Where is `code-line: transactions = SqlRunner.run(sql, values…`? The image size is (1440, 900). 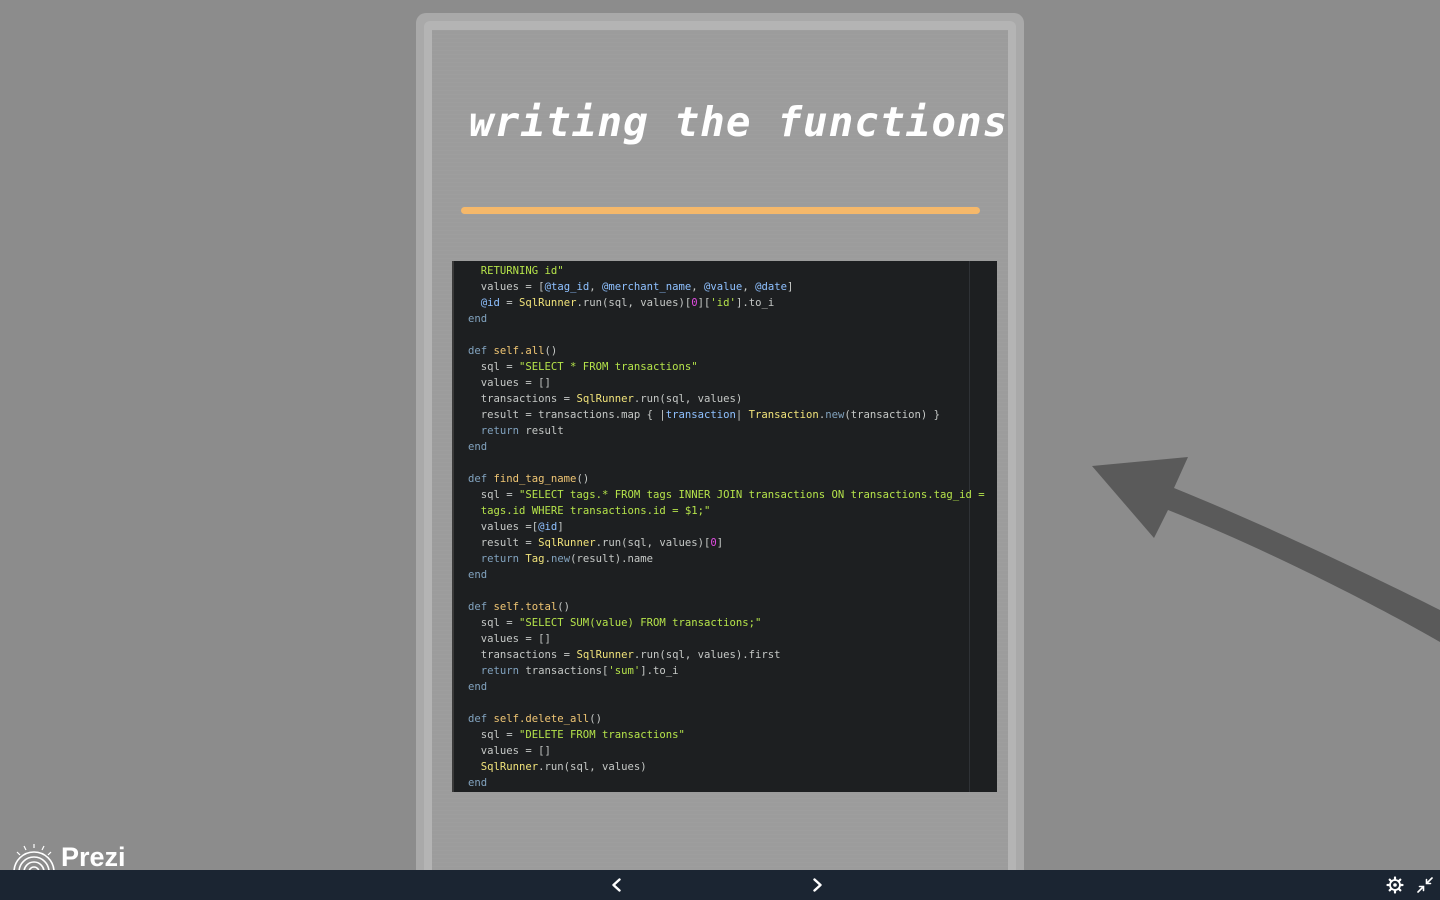 code-line: transactions = SqlRunner.run(sql, values… is located at coordinates (726, 655).